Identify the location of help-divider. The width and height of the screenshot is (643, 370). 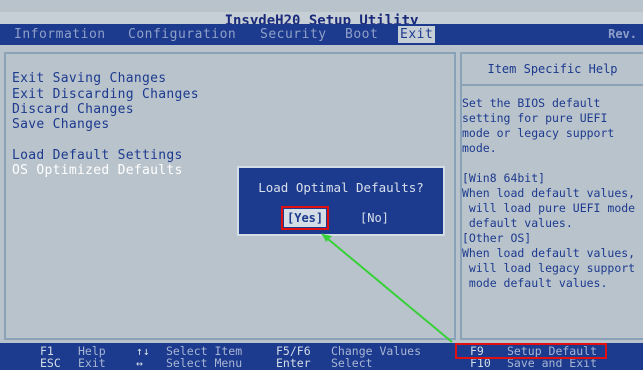
(552, 85).